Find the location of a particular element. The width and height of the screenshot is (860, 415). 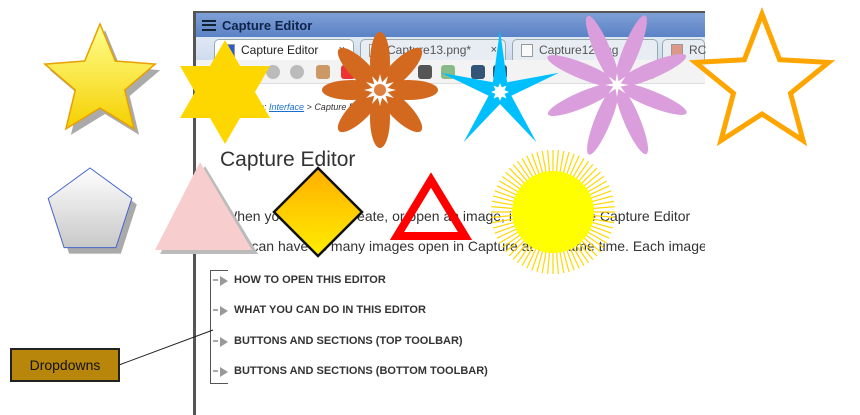

red-outline-triangle-shape is located at coordinates (431, 206).